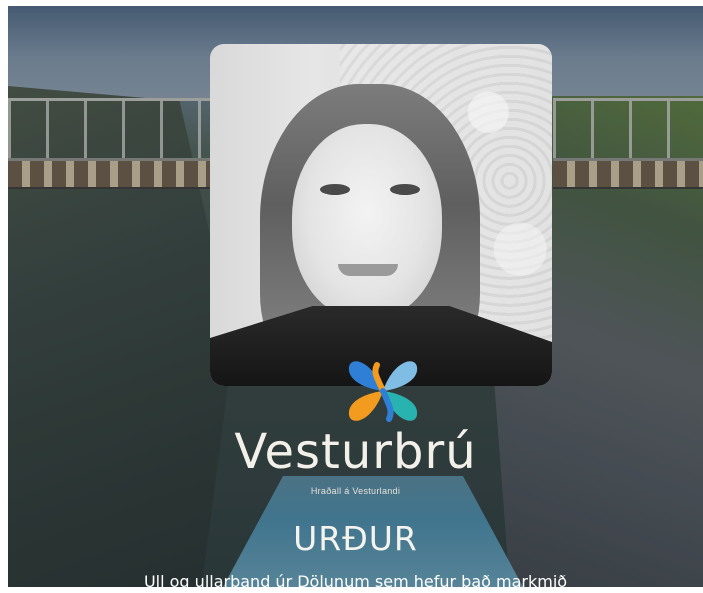 The width and height of the screenshot is (703, 593). Describe the element at coordinates (355, 538) in the screenshot. I see `page-title: URÐUR` at that location.